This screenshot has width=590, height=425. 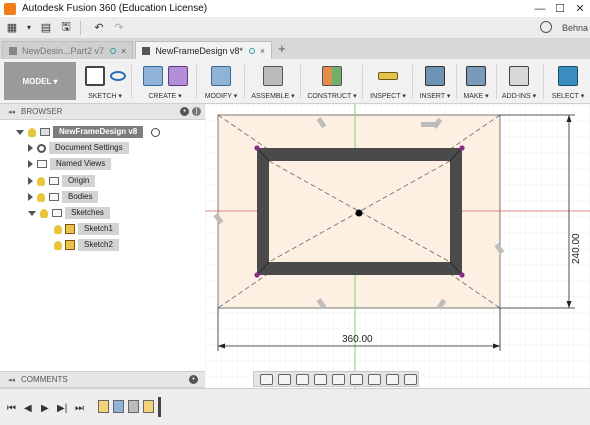 I want to click on sketch-icon, so click(x=70, y=245).